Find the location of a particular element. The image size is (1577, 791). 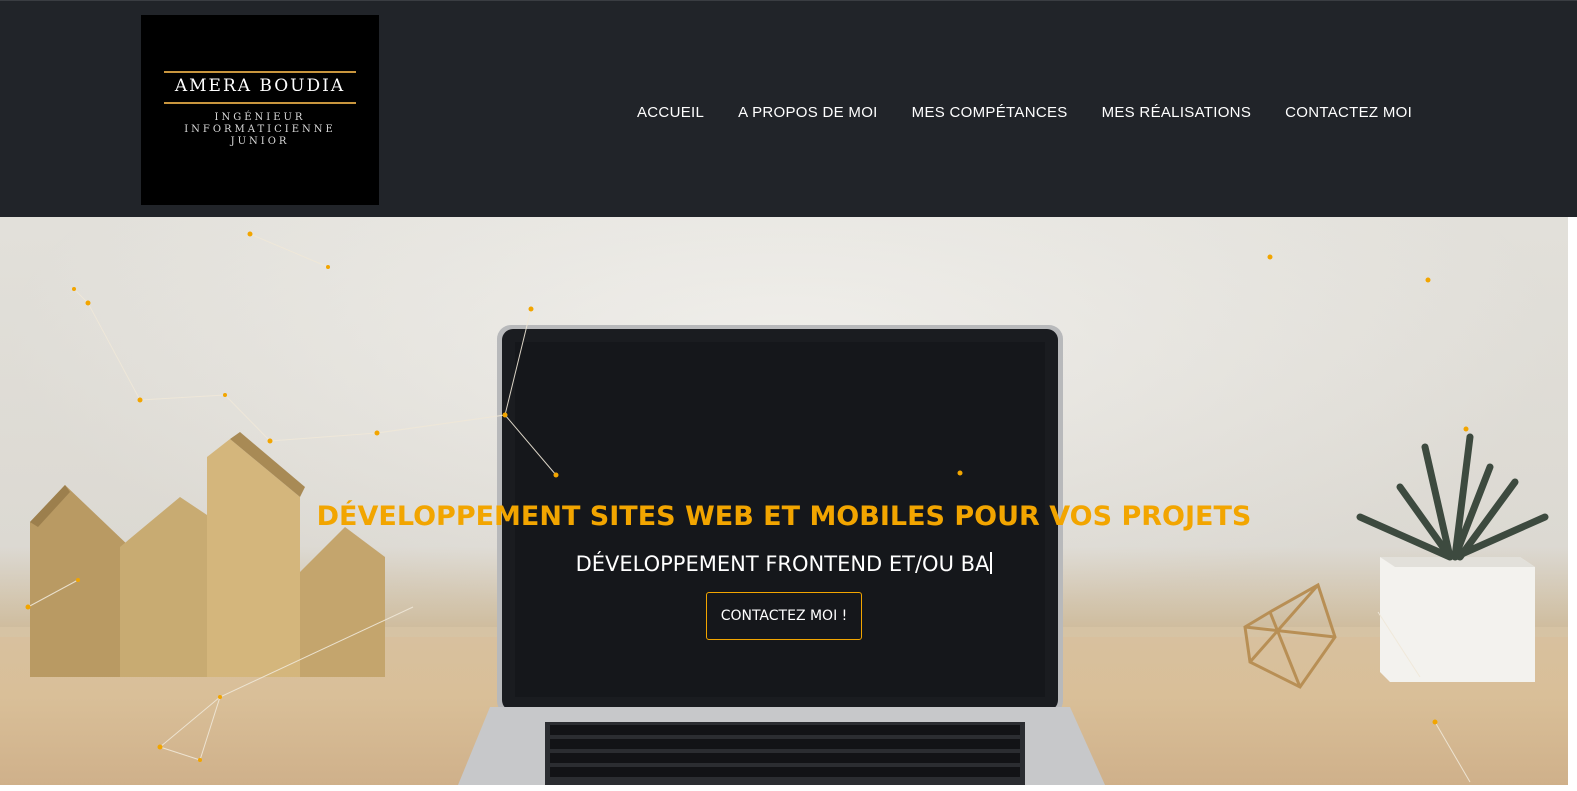

typed-text: DÉVELOPPEMENT FRONTEND ET/OU BA is located at coordinates (782, 564).